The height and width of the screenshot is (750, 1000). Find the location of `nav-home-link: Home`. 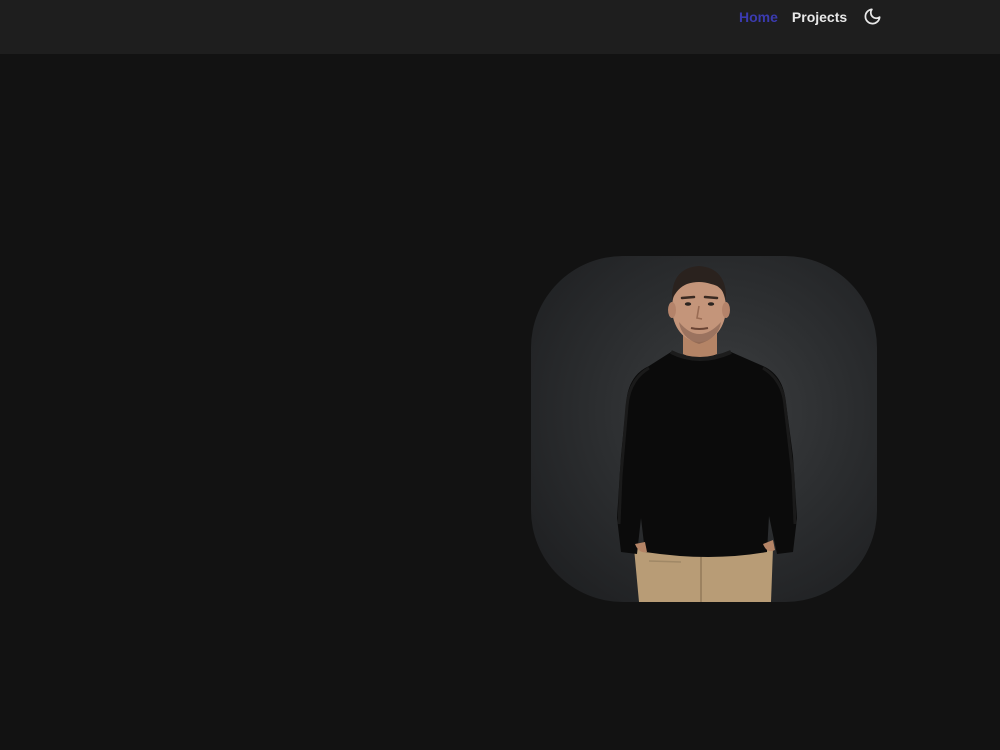

nav-home-link: Home is located at coordinates (758, 17).